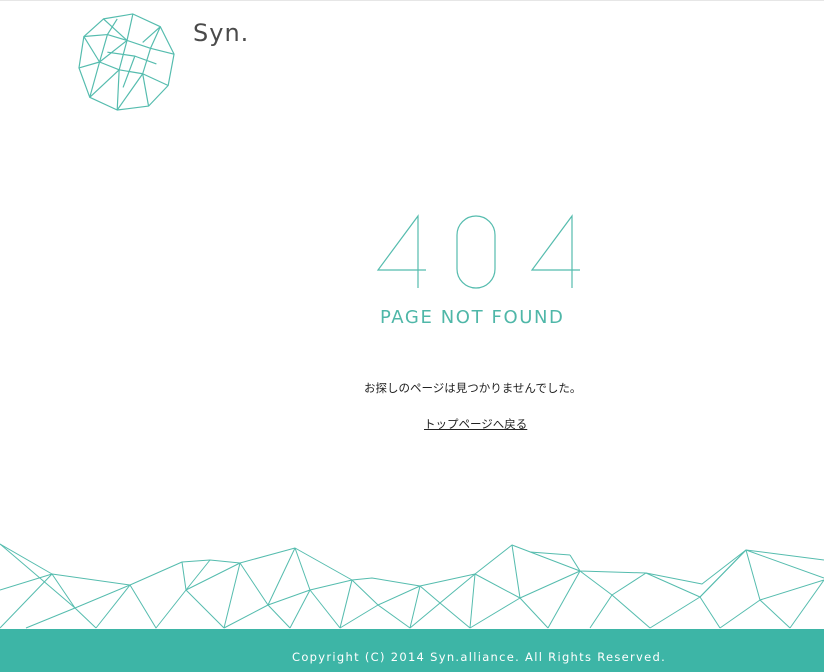  What do you see at coordinates (475, 424) in the screenshot?
I see `back-to-top-page-link: トップページへ戻る` at bounding box center [475, 424].